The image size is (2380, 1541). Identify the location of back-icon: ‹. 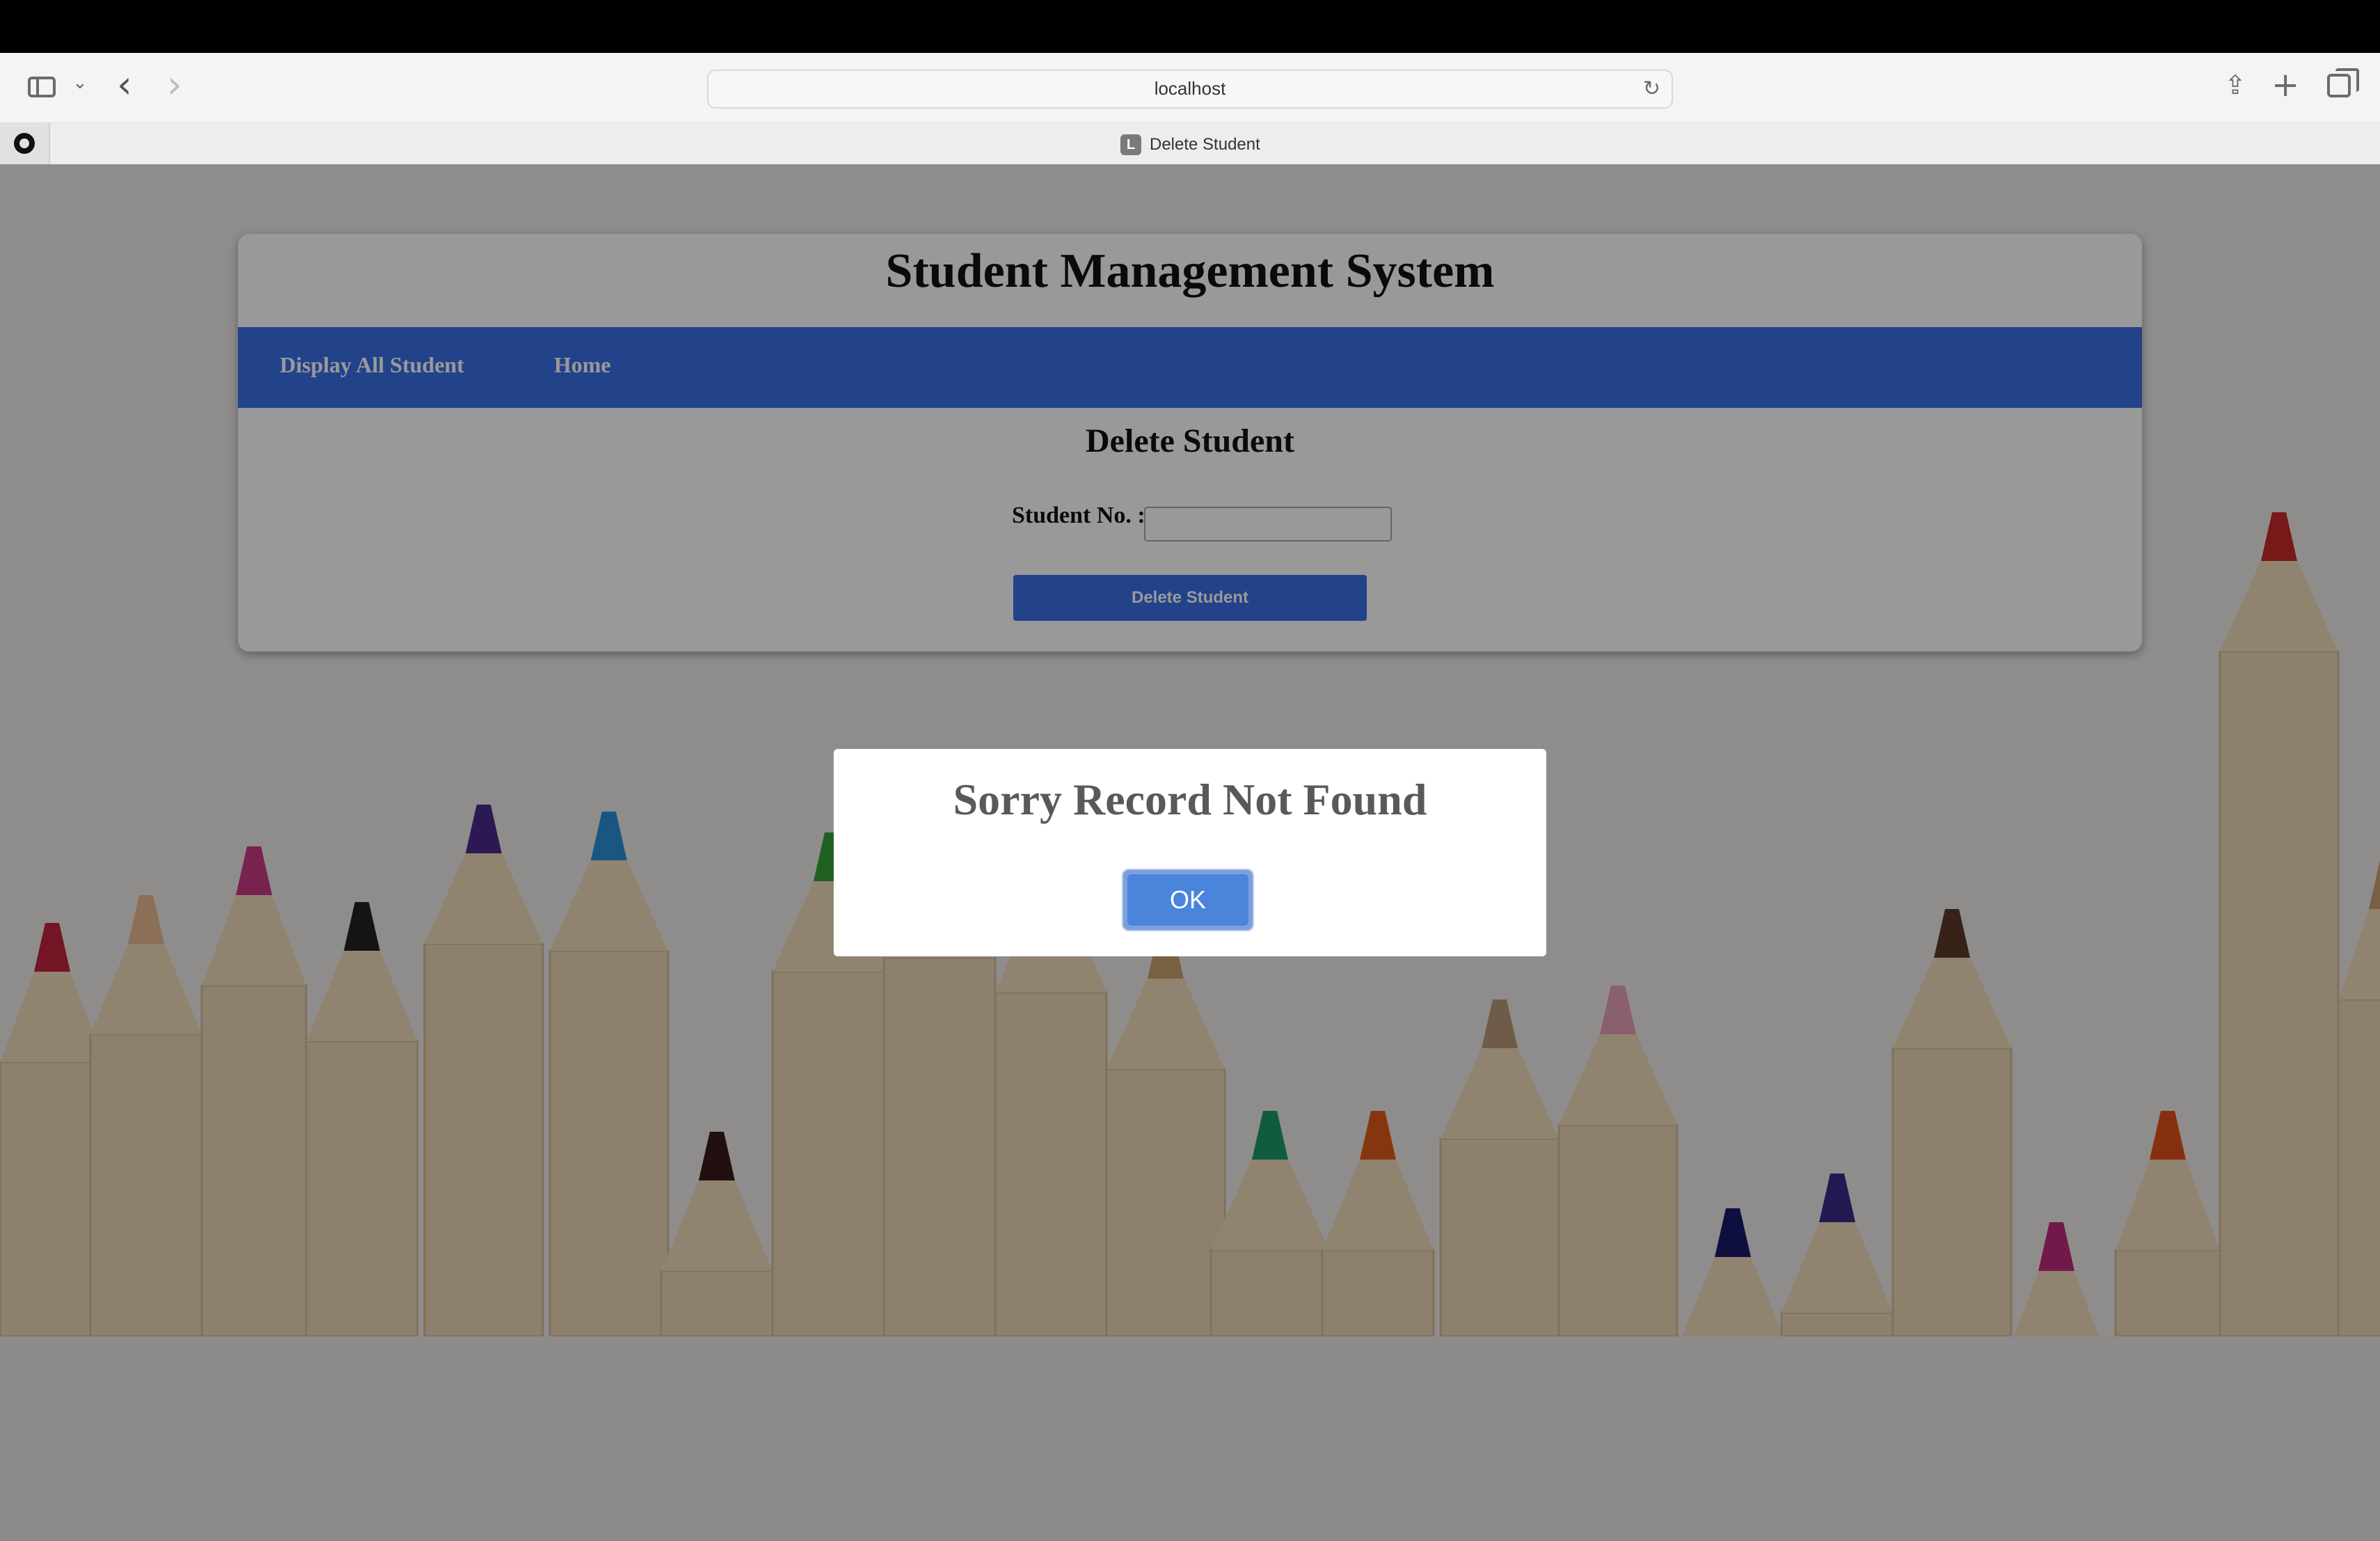
(124, 84).